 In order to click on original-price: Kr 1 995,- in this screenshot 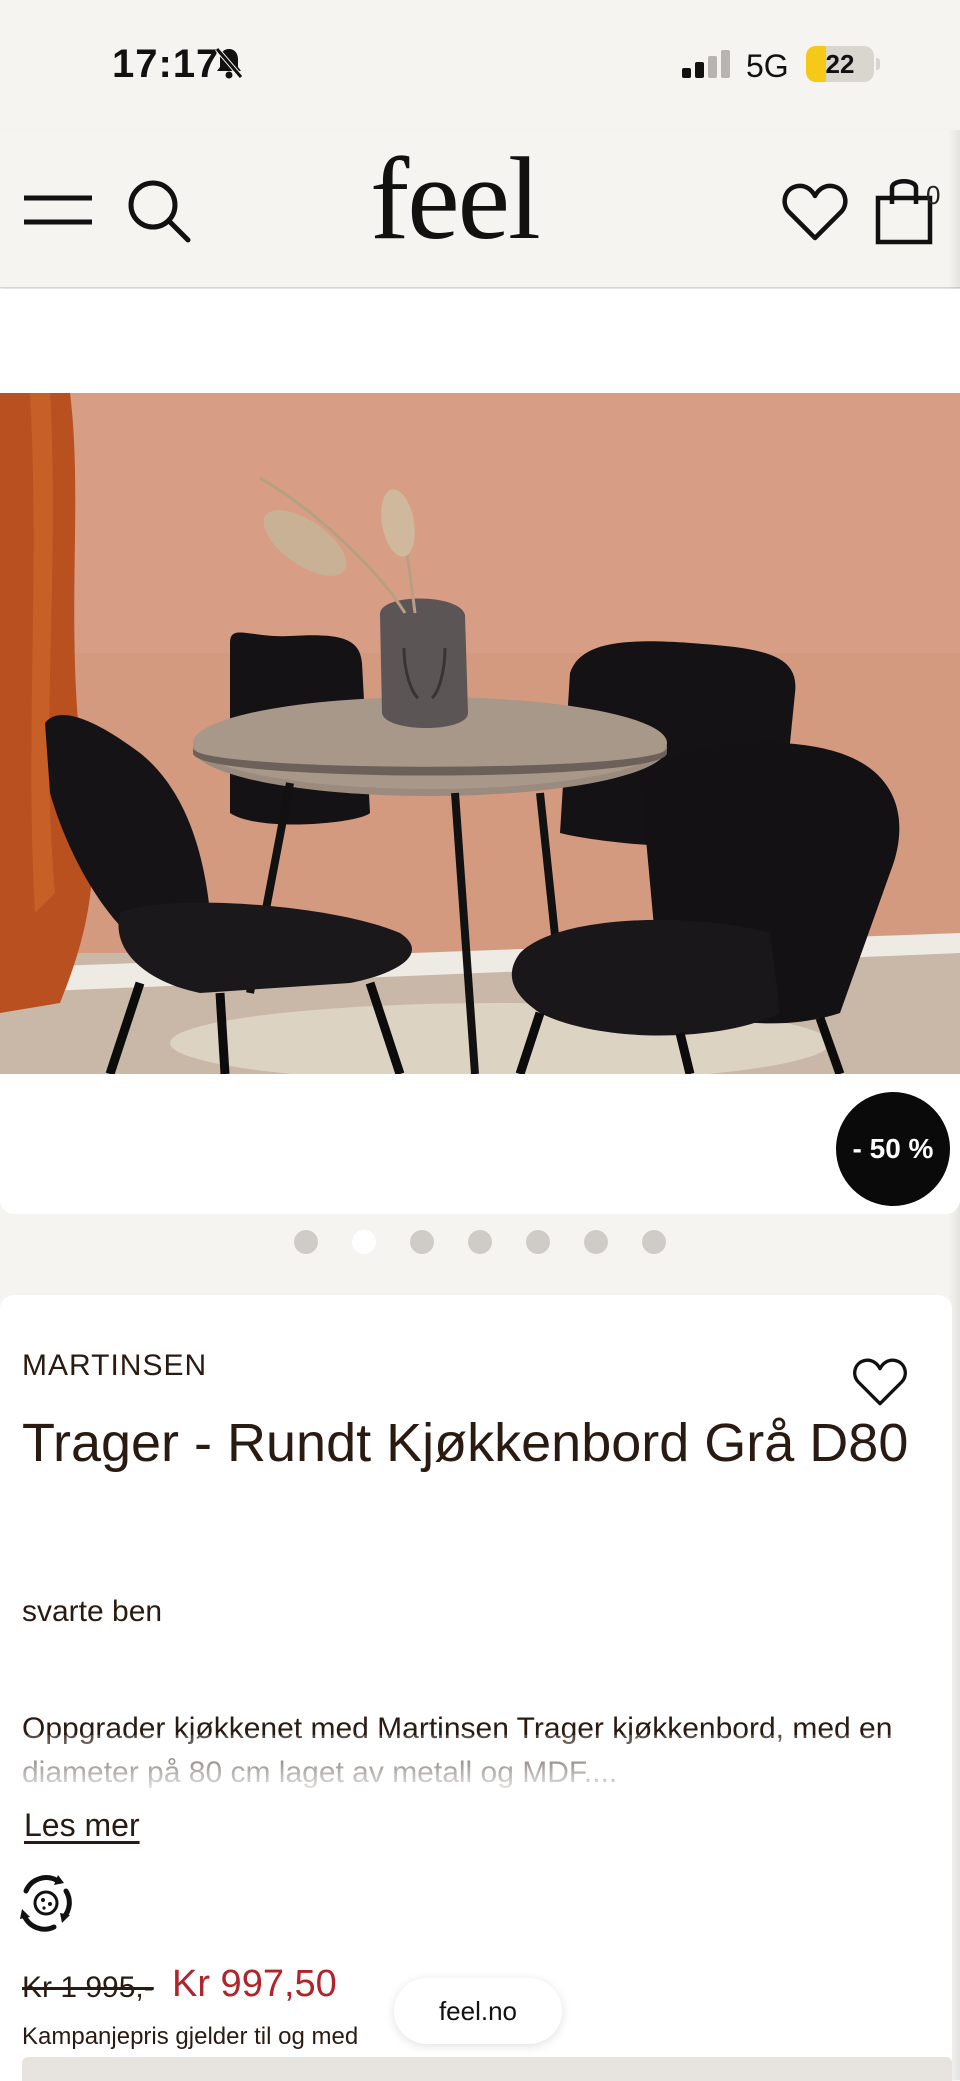, I will do `click(88, 1987)`.